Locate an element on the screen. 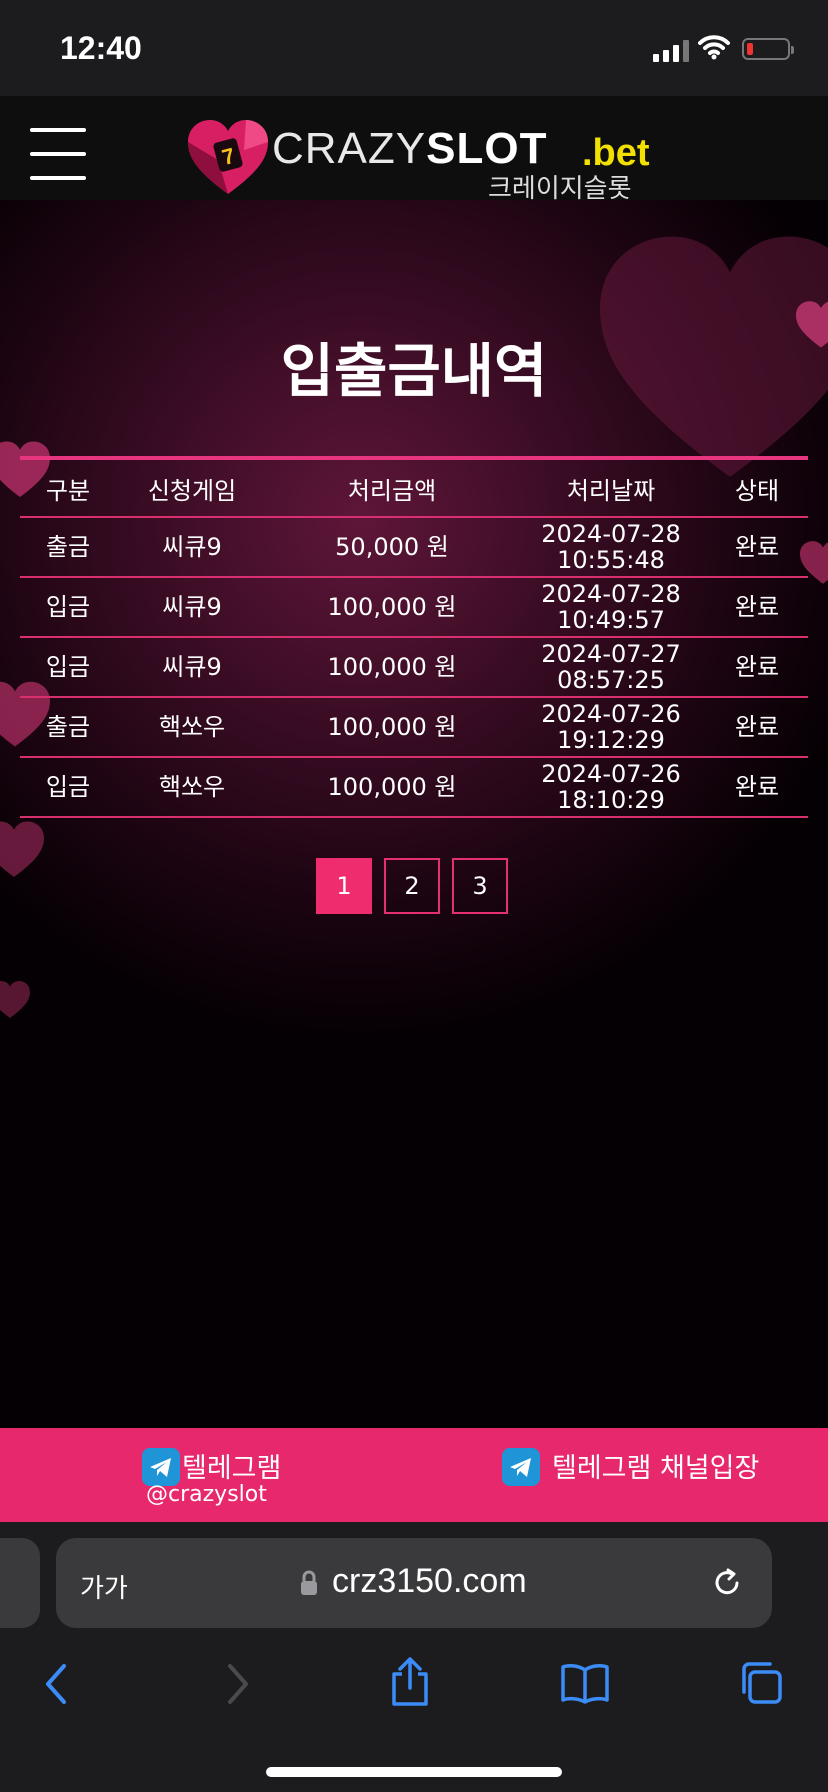  transaction-datetime: 2024-07-26 18:10:29 is located at coordinates (611, 787).